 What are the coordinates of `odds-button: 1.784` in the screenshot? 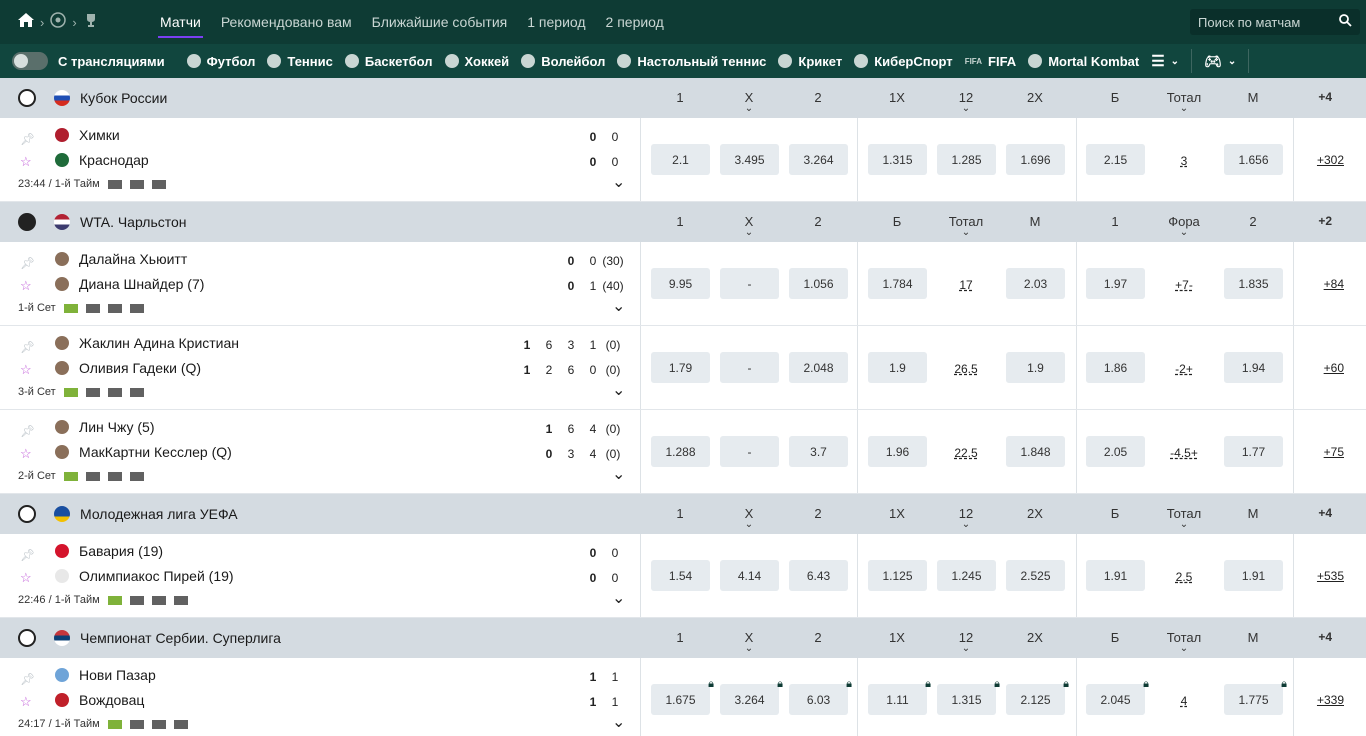 It's located at (897, 283).